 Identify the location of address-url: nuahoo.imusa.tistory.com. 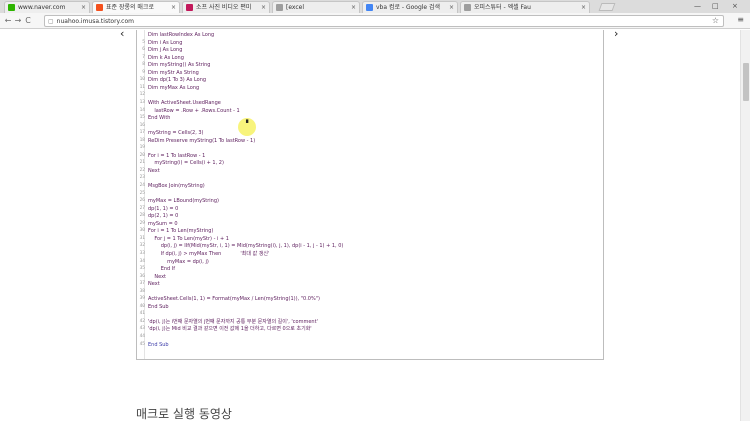
(95, 21).